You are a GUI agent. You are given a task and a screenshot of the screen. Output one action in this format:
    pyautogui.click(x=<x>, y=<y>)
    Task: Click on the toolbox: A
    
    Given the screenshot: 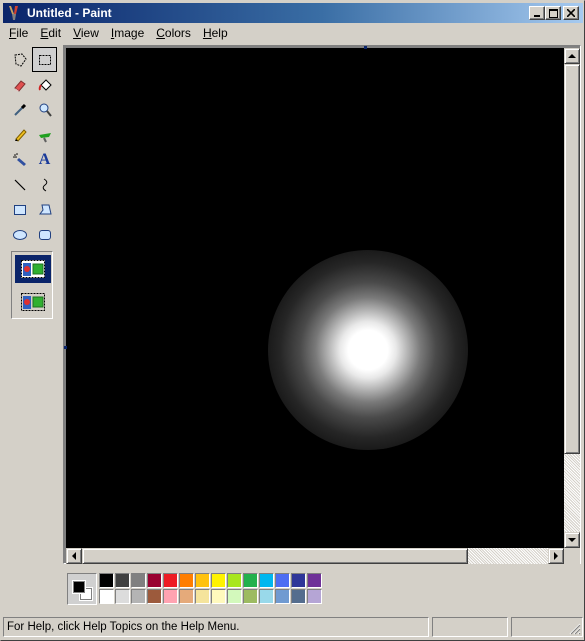 What is the action you would take?
    pyautogui.click(x=32, y=297)
    